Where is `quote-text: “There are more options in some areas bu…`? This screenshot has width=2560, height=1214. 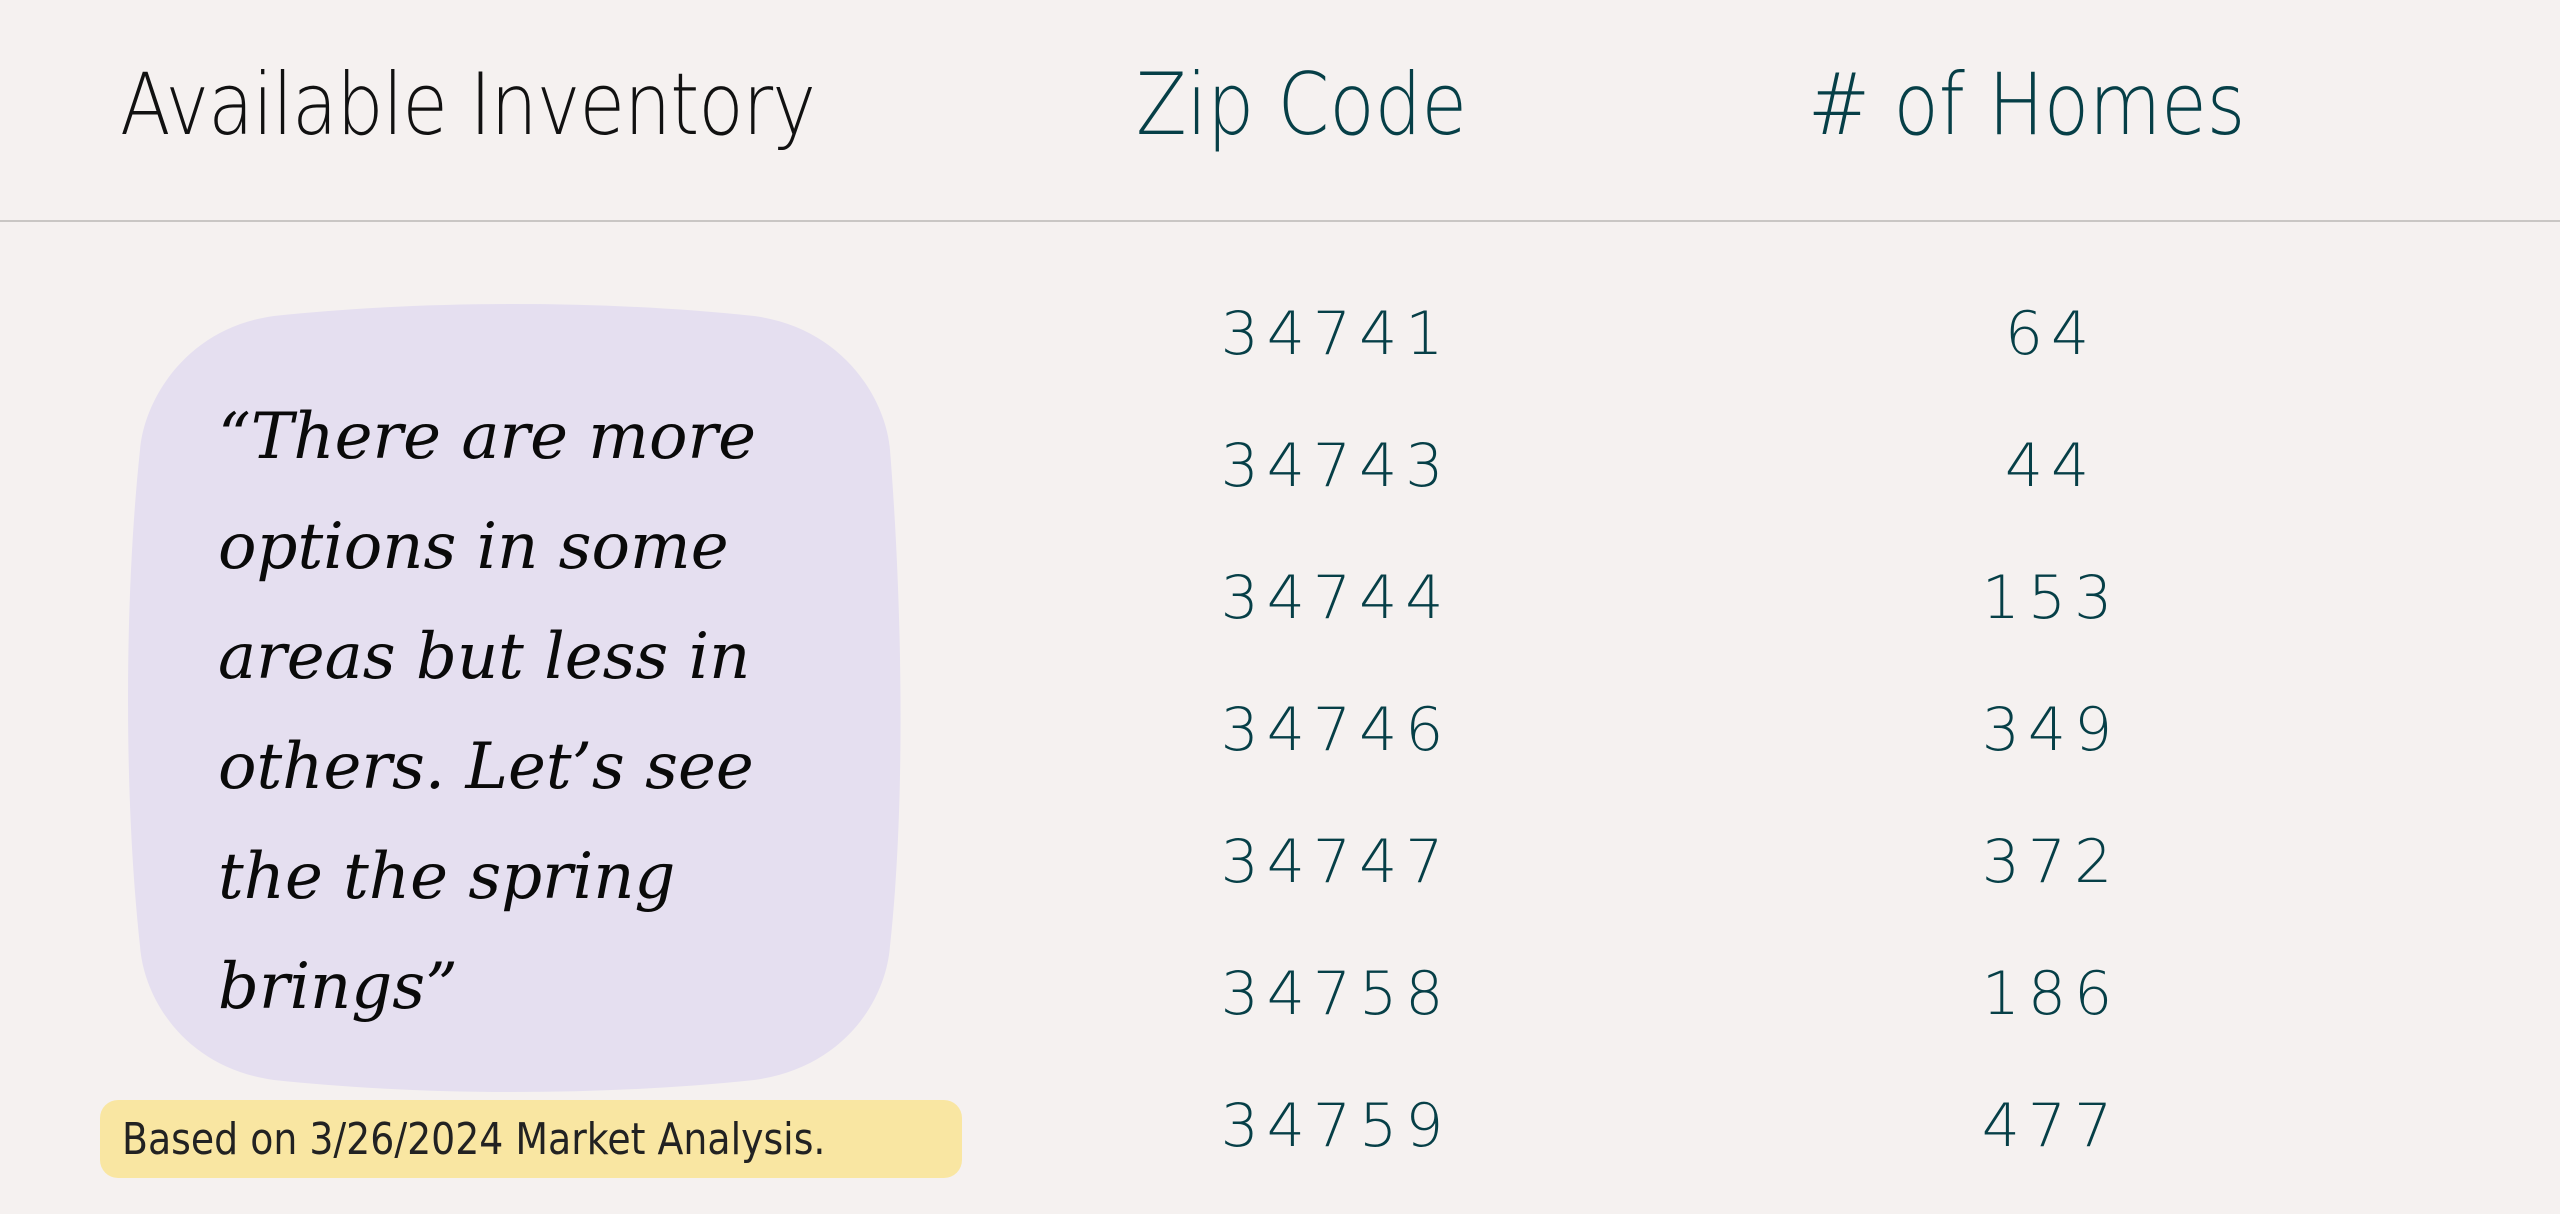
quote-text: “There are more options in some areas bu… is located at coordinates (487, 712).